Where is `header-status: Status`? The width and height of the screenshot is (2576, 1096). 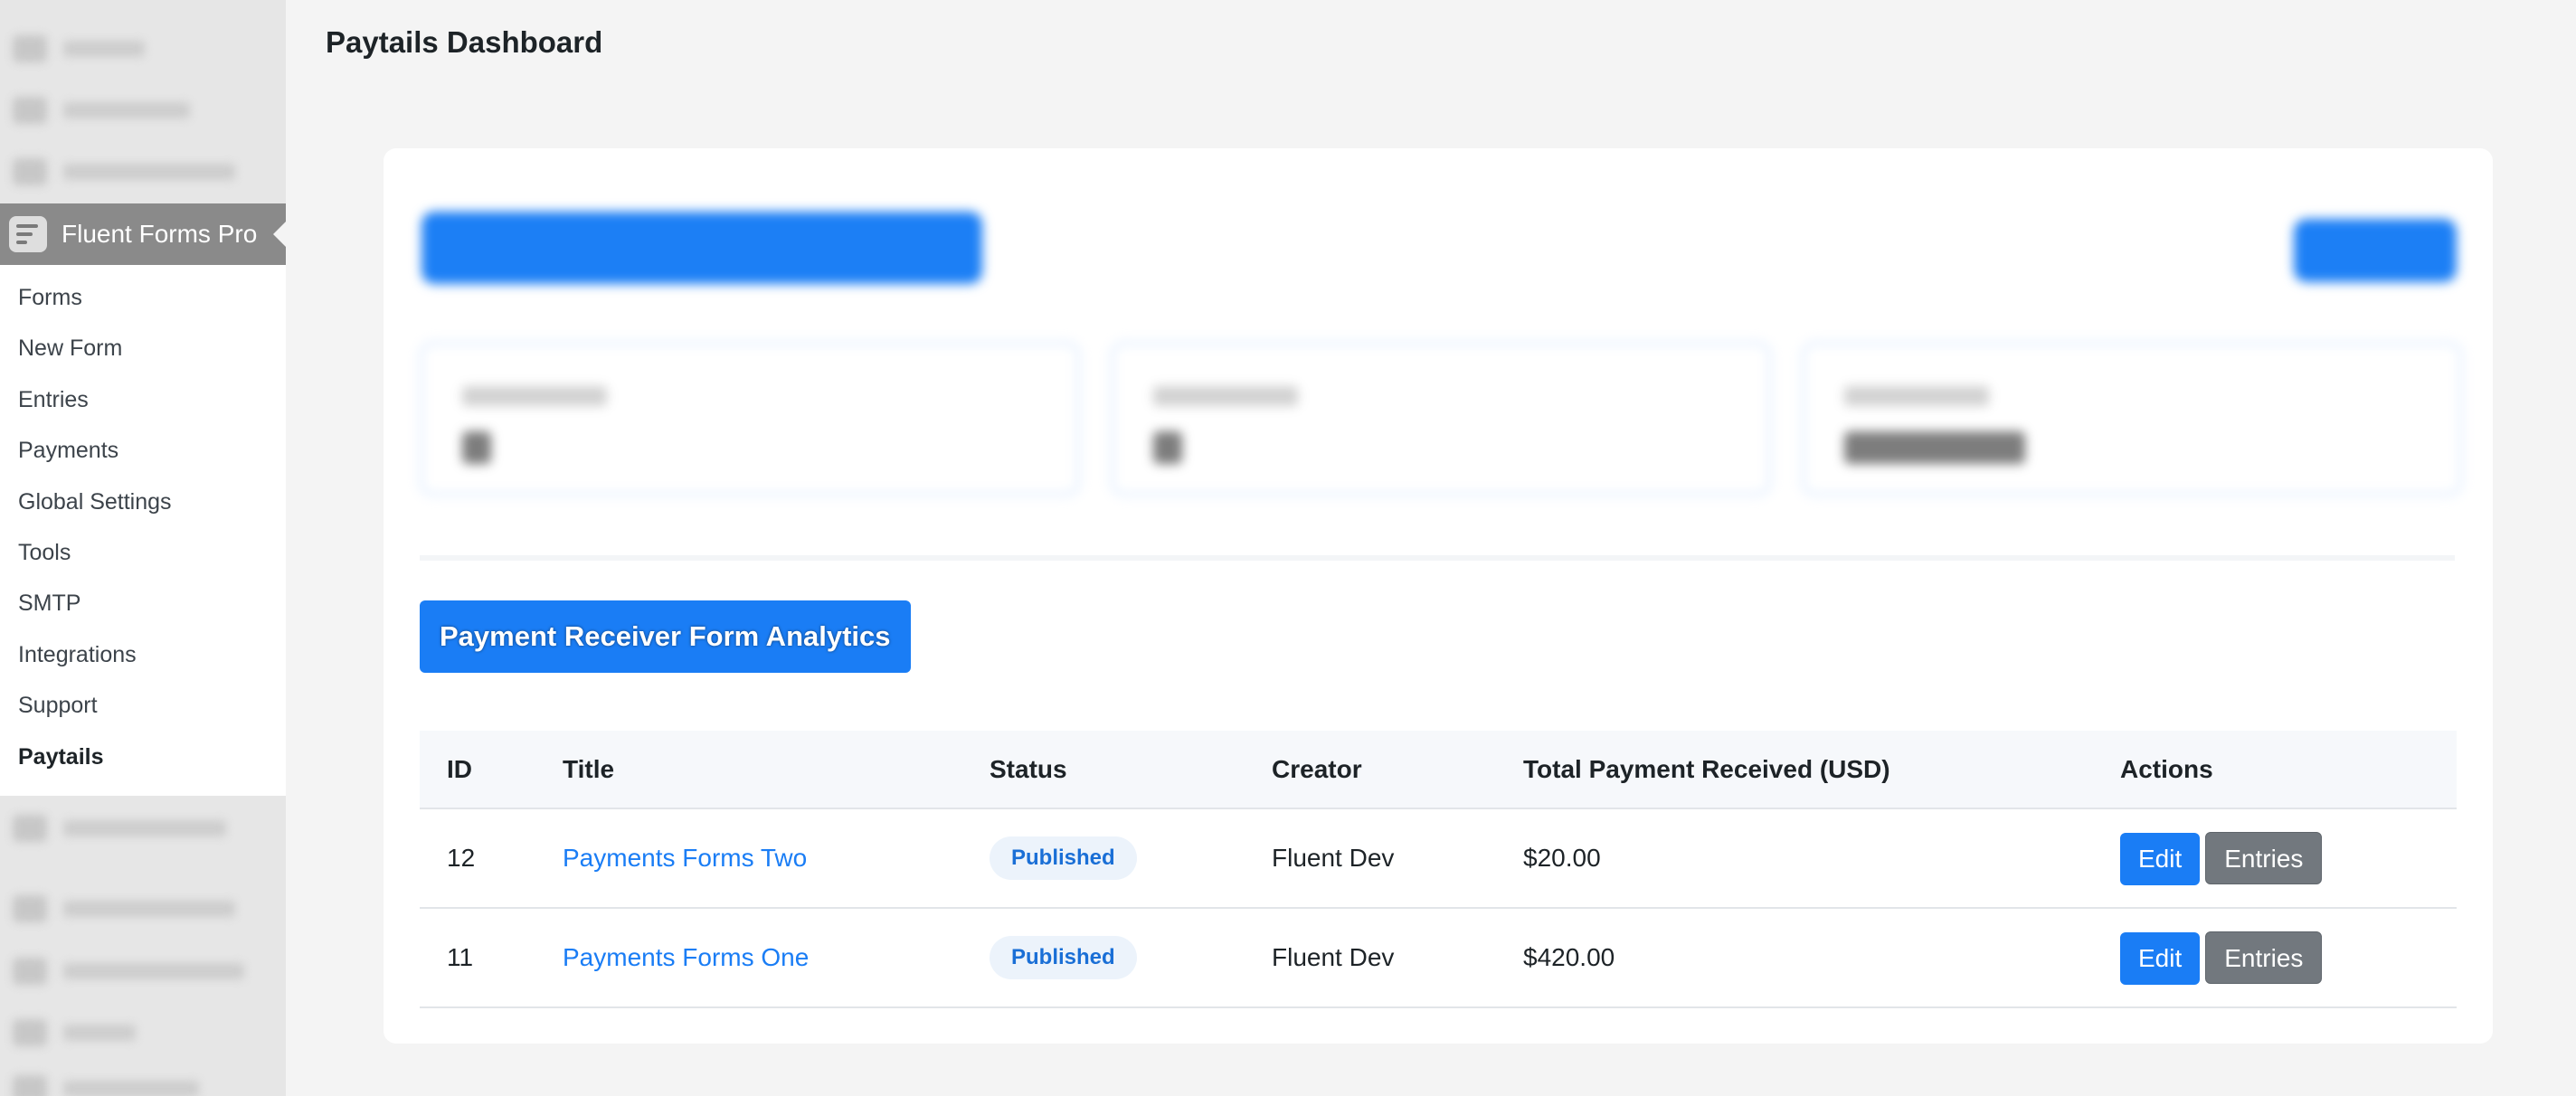 header-status: Status is located at coordinates (1103, 770).